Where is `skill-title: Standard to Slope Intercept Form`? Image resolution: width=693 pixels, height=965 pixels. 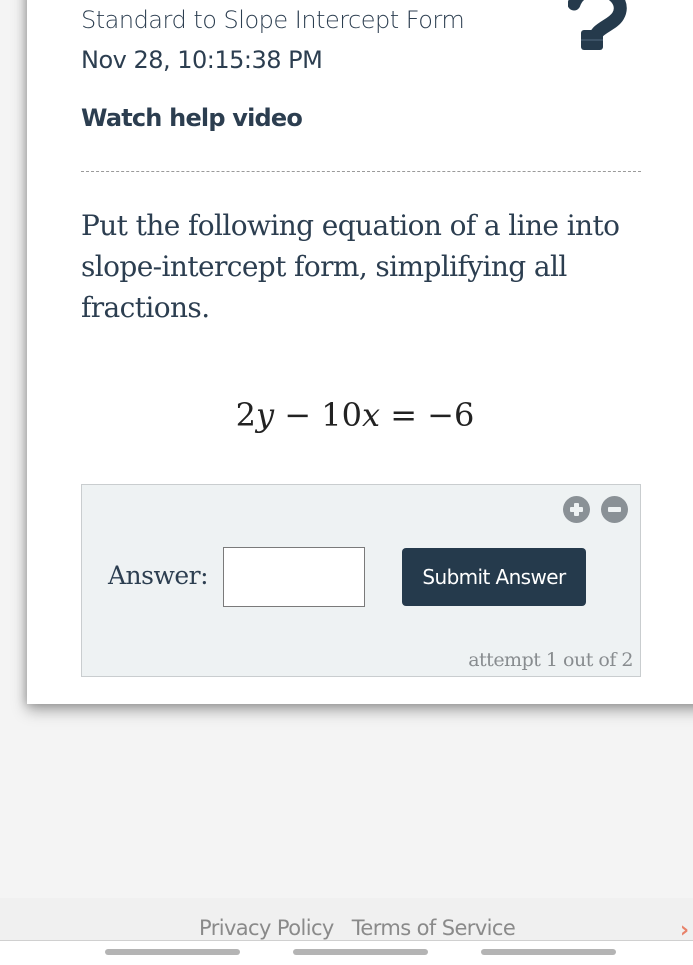
skill-title: Standard to Slope Intercept Form is located at coordinates (273, 20).